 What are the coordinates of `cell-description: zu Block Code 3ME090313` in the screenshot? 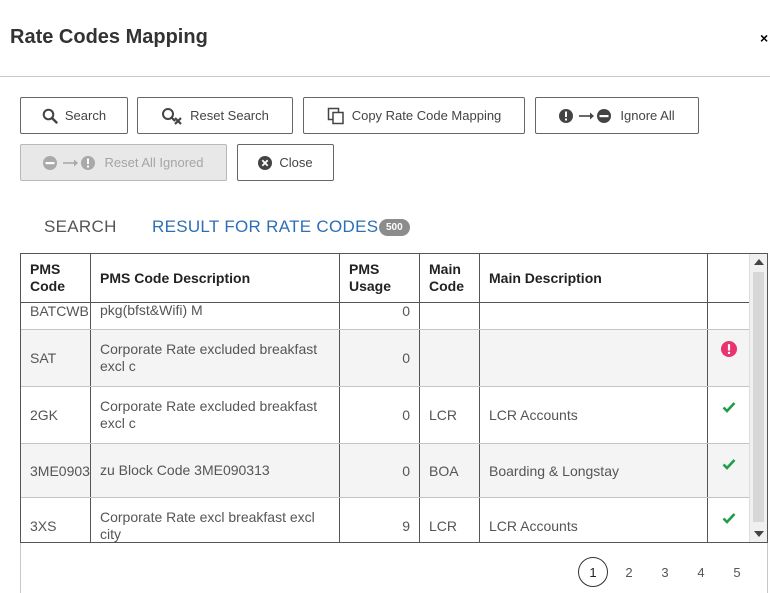 It's located at (215, 470).